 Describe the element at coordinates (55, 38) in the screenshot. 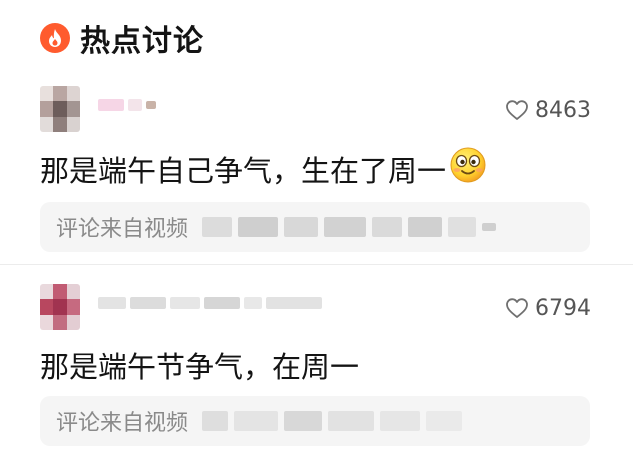

I see `flame-icon` at that location.